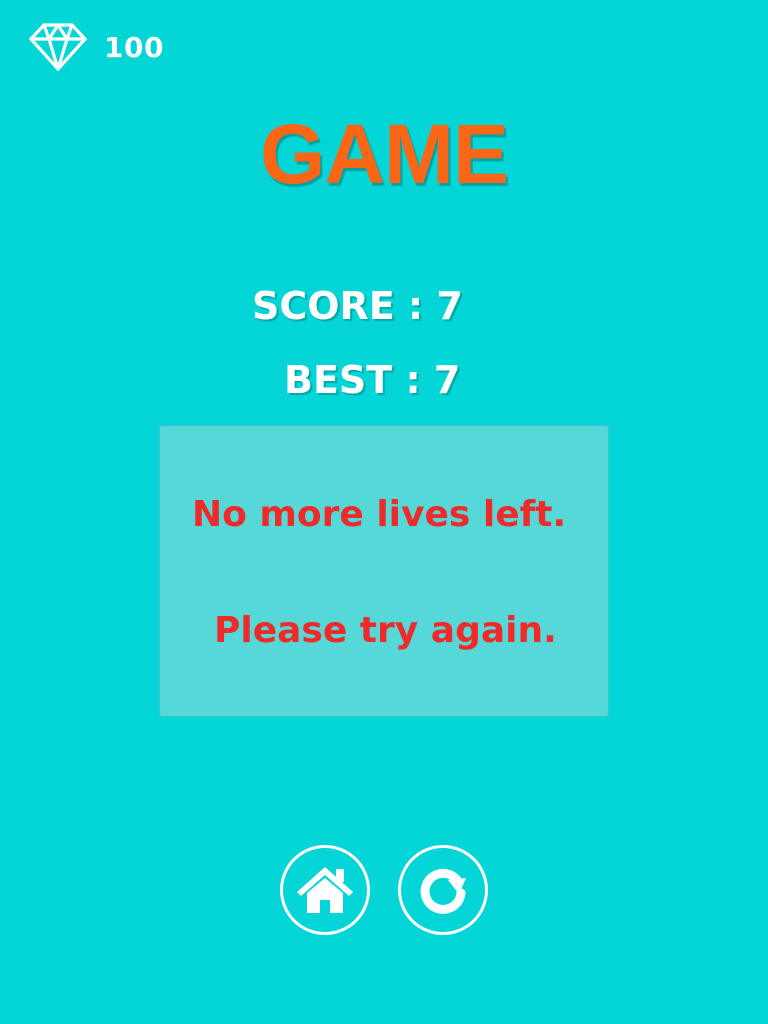 The height and width of the screenshot is (1024, 768). I want to click on diamond-icon, so click(58, 47).